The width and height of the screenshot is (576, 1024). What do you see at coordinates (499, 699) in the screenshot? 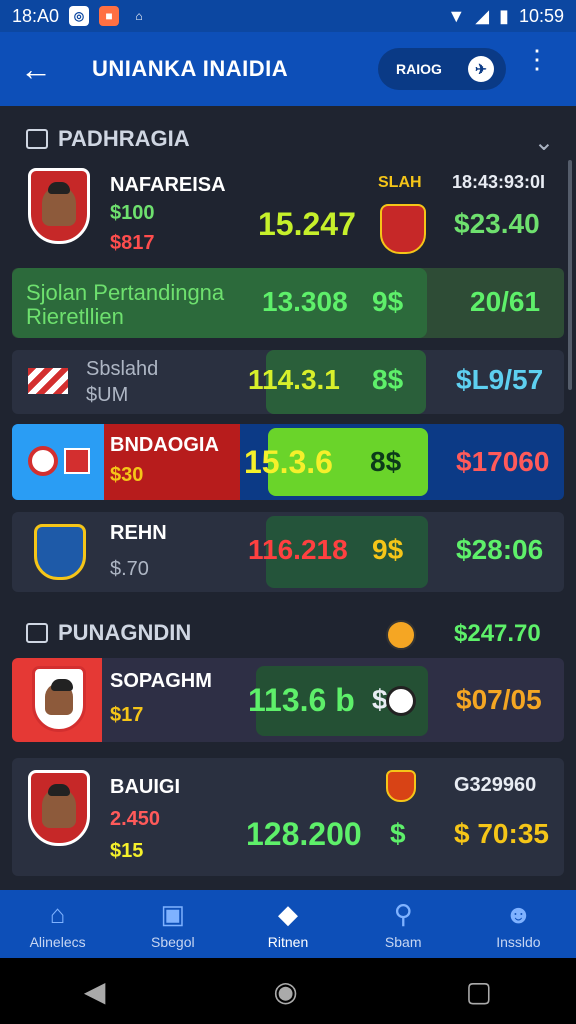
I see `row-value: $07/05` at bounding box center [499, 699].